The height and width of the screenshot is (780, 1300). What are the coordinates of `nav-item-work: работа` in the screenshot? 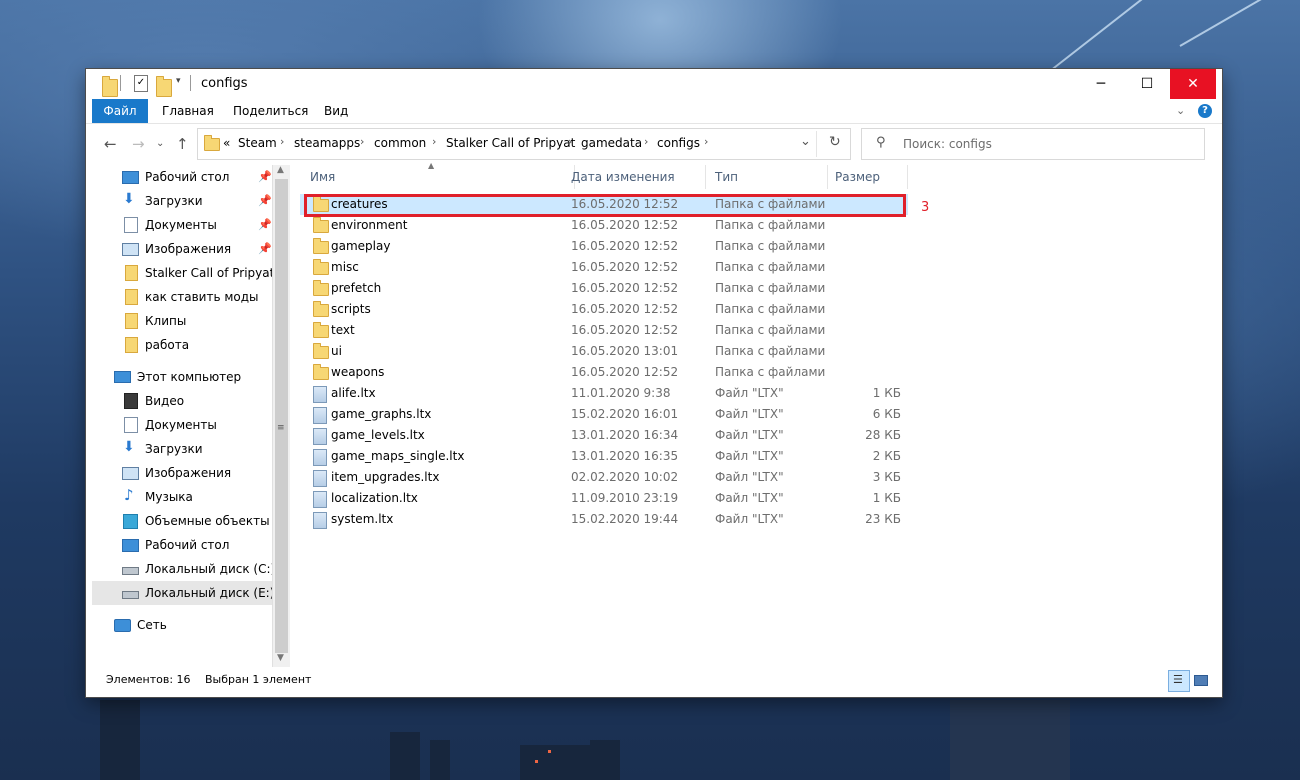 It's located at (185, 345).